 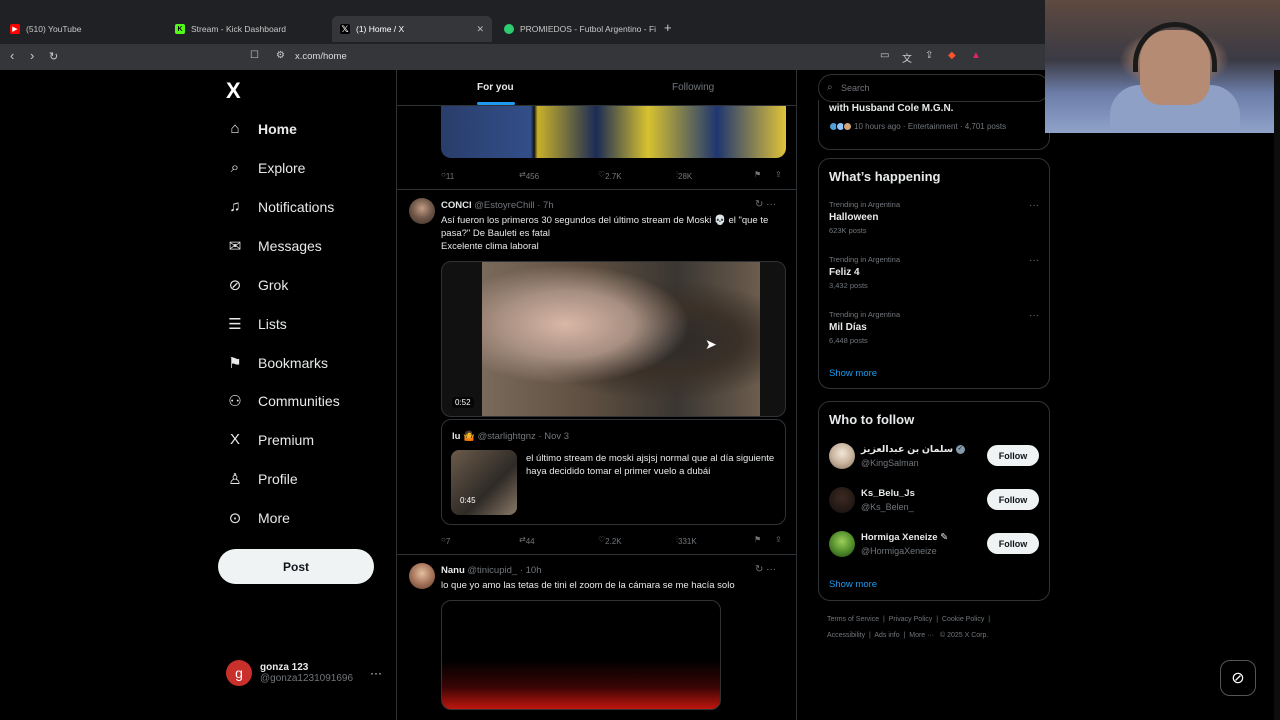 I want to click on brave-shield-icon: ◆, so click(x=952, y=55).